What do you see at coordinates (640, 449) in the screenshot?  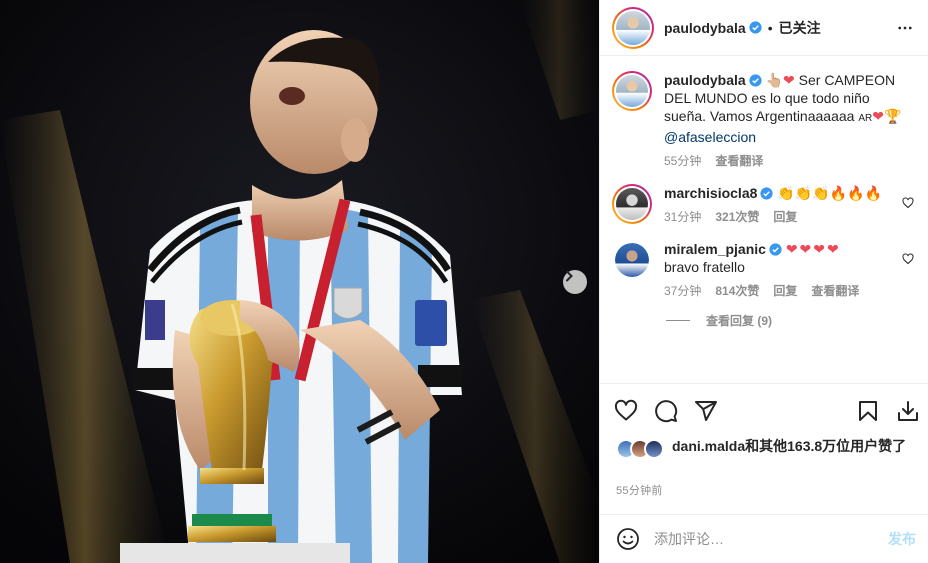 I see `liker-avatars` at bounding box center [640, 449].